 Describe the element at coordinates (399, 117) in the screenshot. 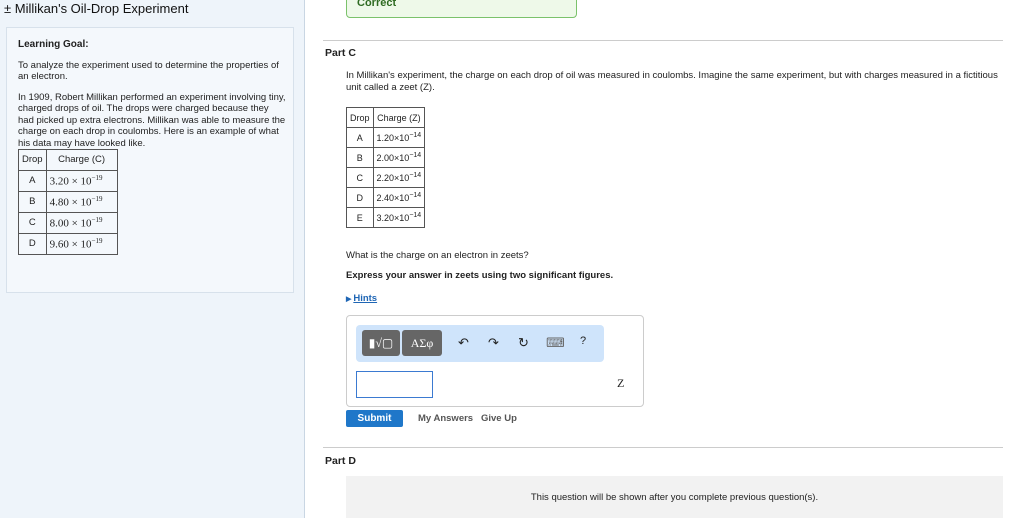

I see `col-header: Charge (Z)` at that location.